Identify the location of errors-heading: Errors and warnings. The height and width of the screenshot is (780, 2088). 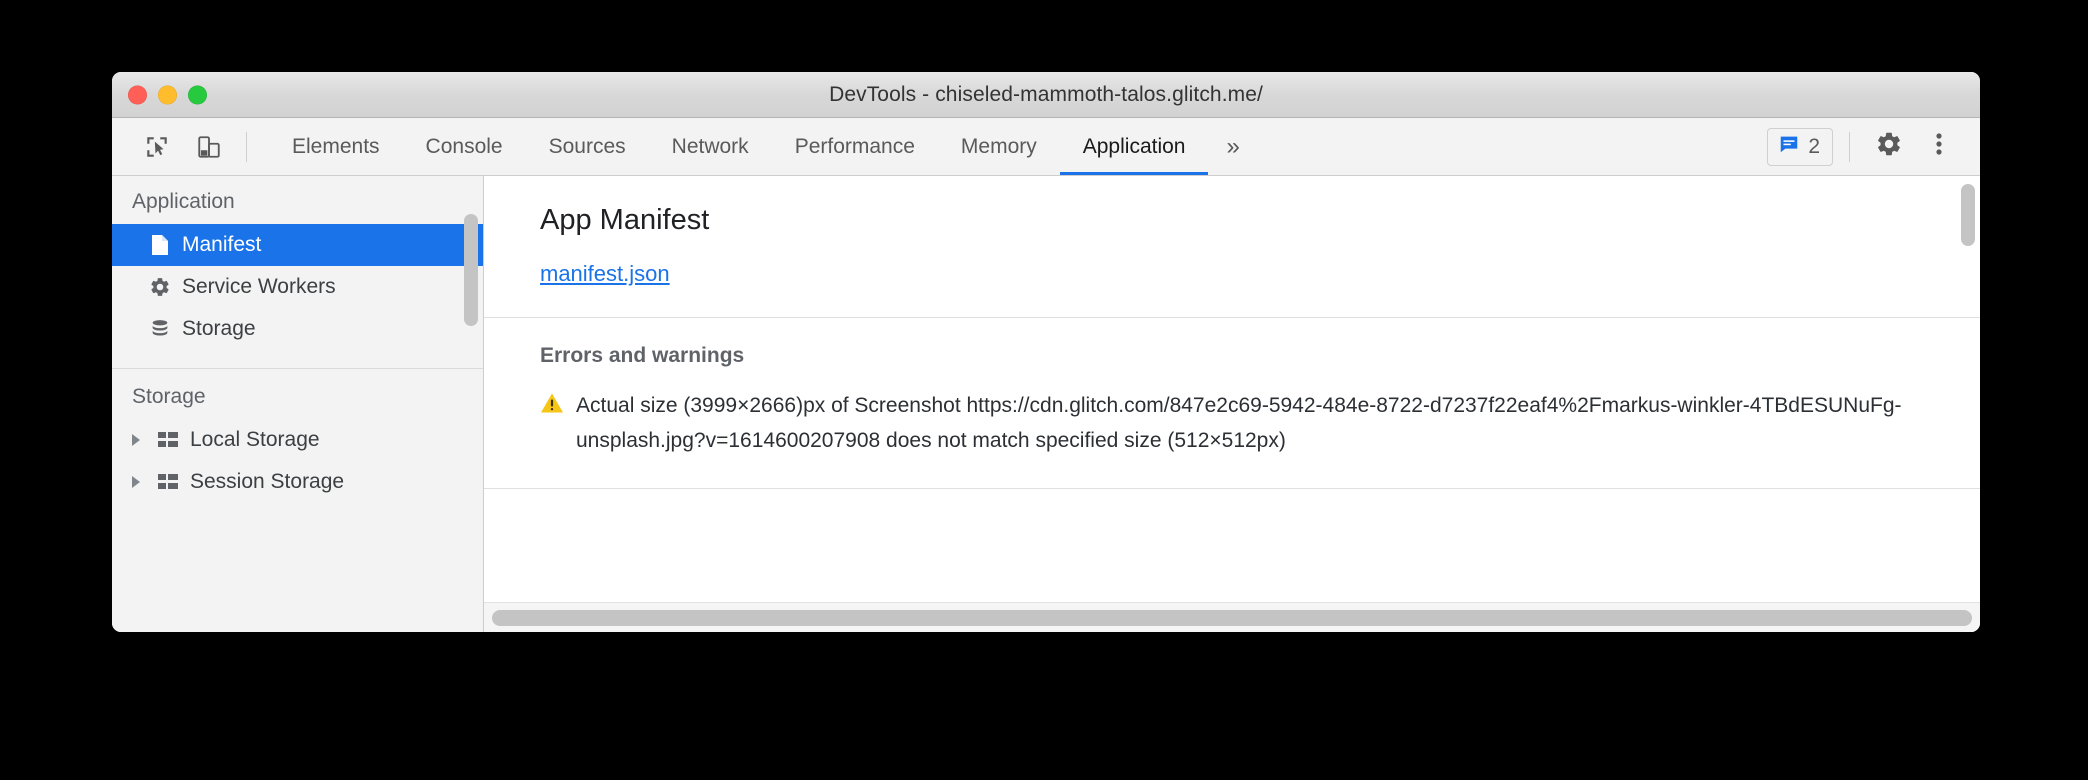
(642, 355).